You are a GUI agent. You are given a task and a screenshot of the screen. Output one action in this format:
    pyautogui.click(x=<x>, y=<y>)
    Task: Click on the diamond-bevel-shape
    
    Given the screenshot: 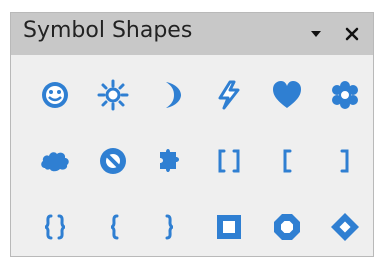 What is the action you would take?
    pyautogui.click(x=345, y=227)
    